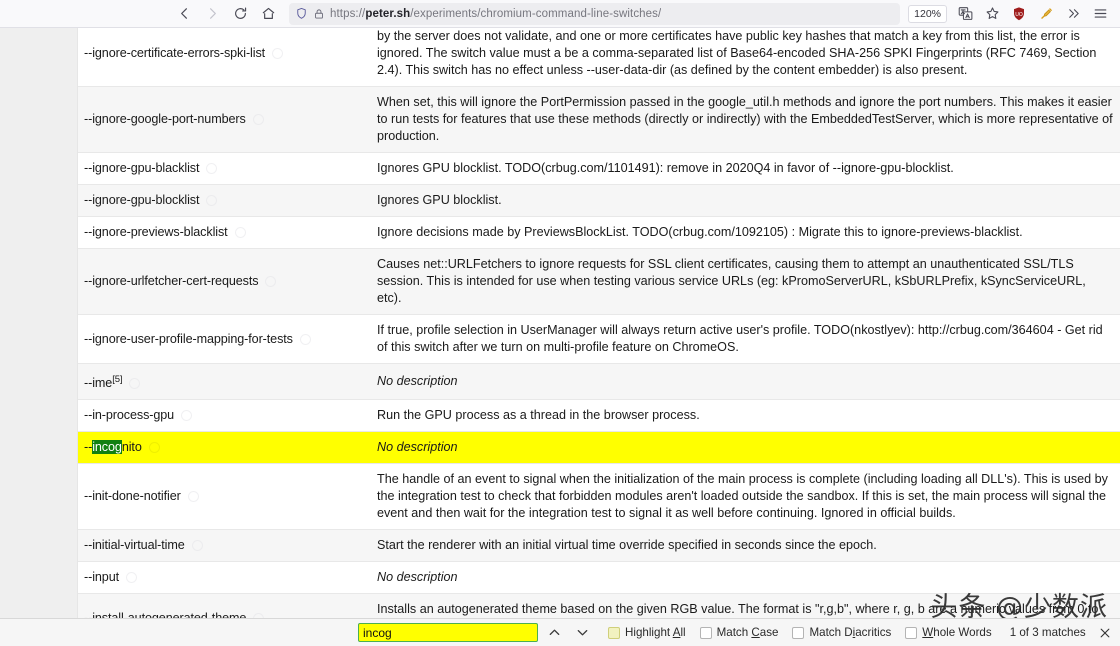 Image resolution: width=1120 pixels, height=646 pixels. I want to click on forward-button, so click(212, 14).